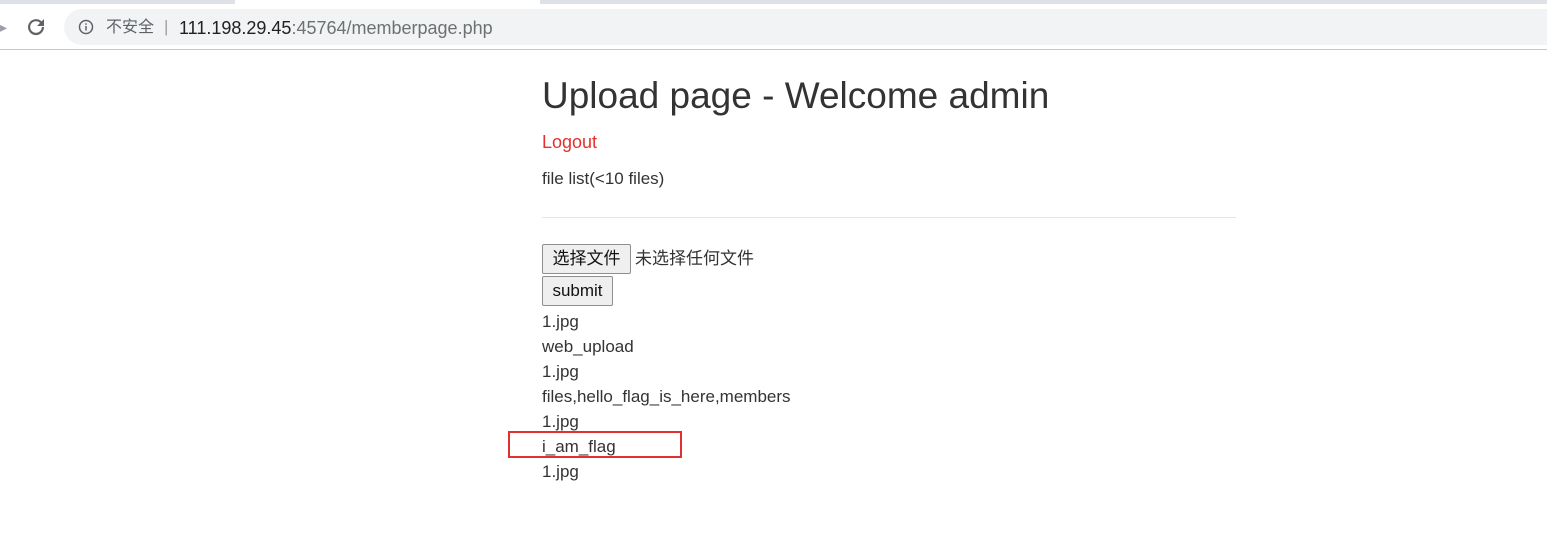 The height and width of the screenshot is (533, 1547). Describe the element at coordinates (603, 178) in the screenshot. I see `file-list-label: file list(<10 files)` at that location.